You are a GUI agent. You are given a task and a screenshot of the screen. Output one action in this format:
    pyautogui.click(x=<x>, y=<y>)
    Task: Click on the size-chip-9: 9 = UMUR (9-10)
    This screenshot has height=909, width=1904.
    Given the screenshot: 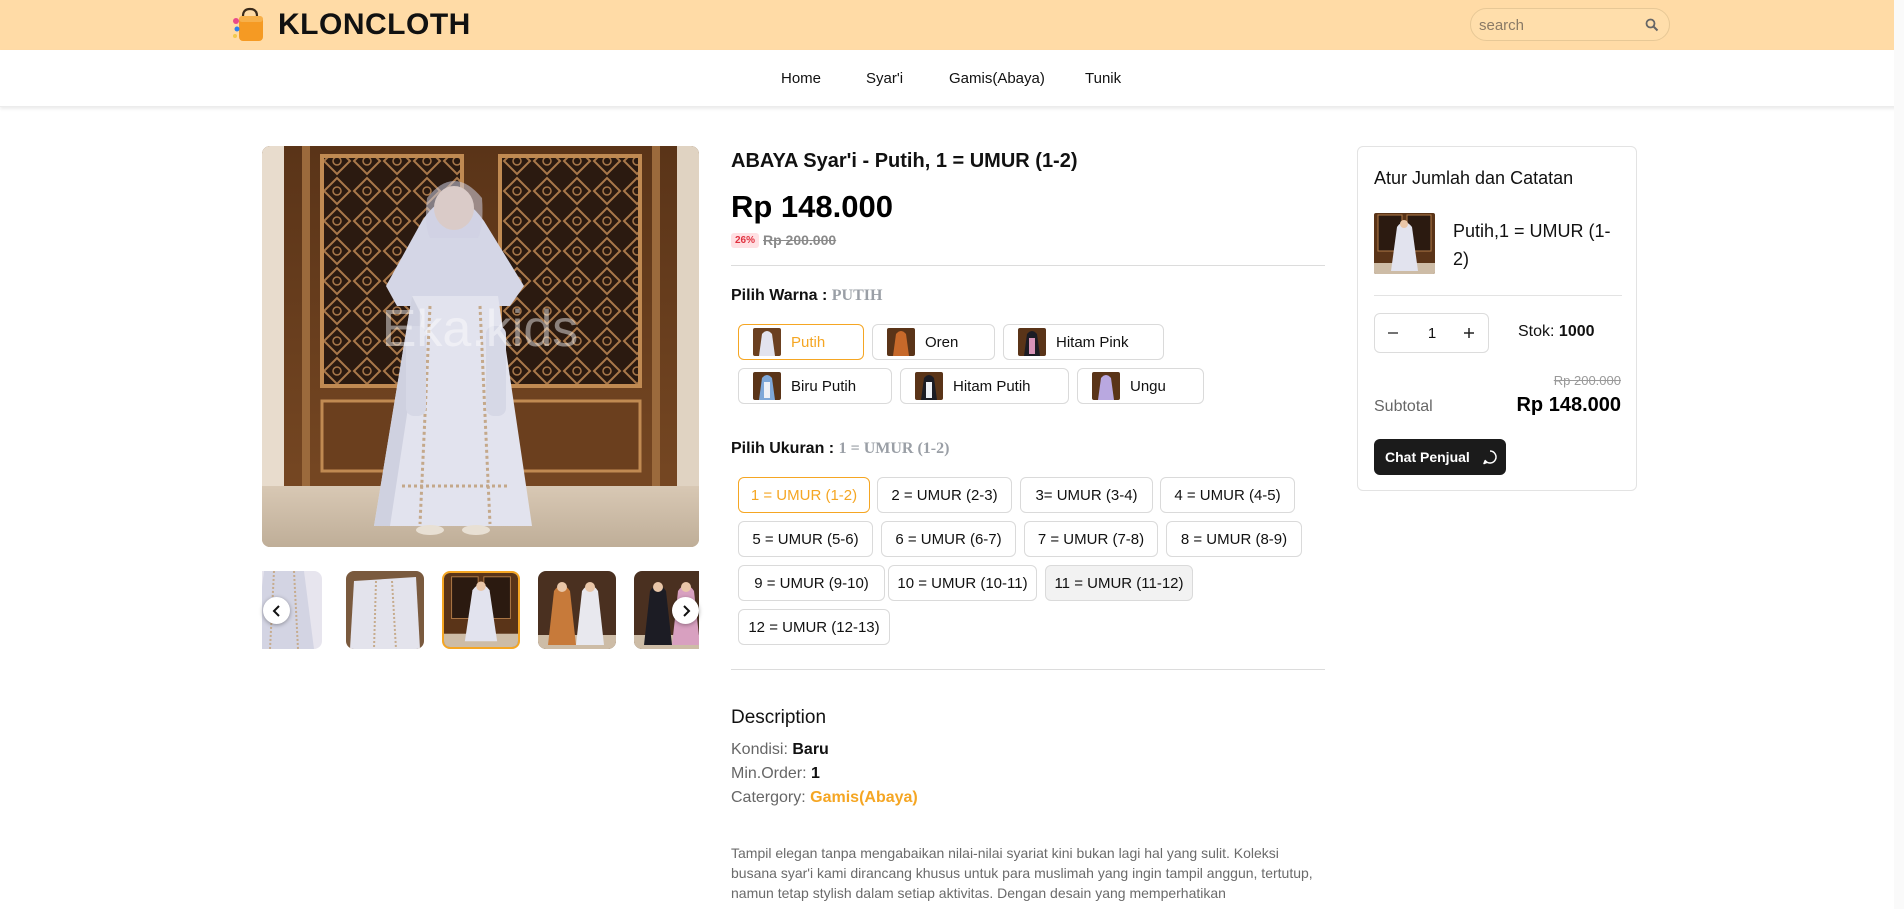 What is the action you would take?
    pyautogui.click(x=811, y=583)
    